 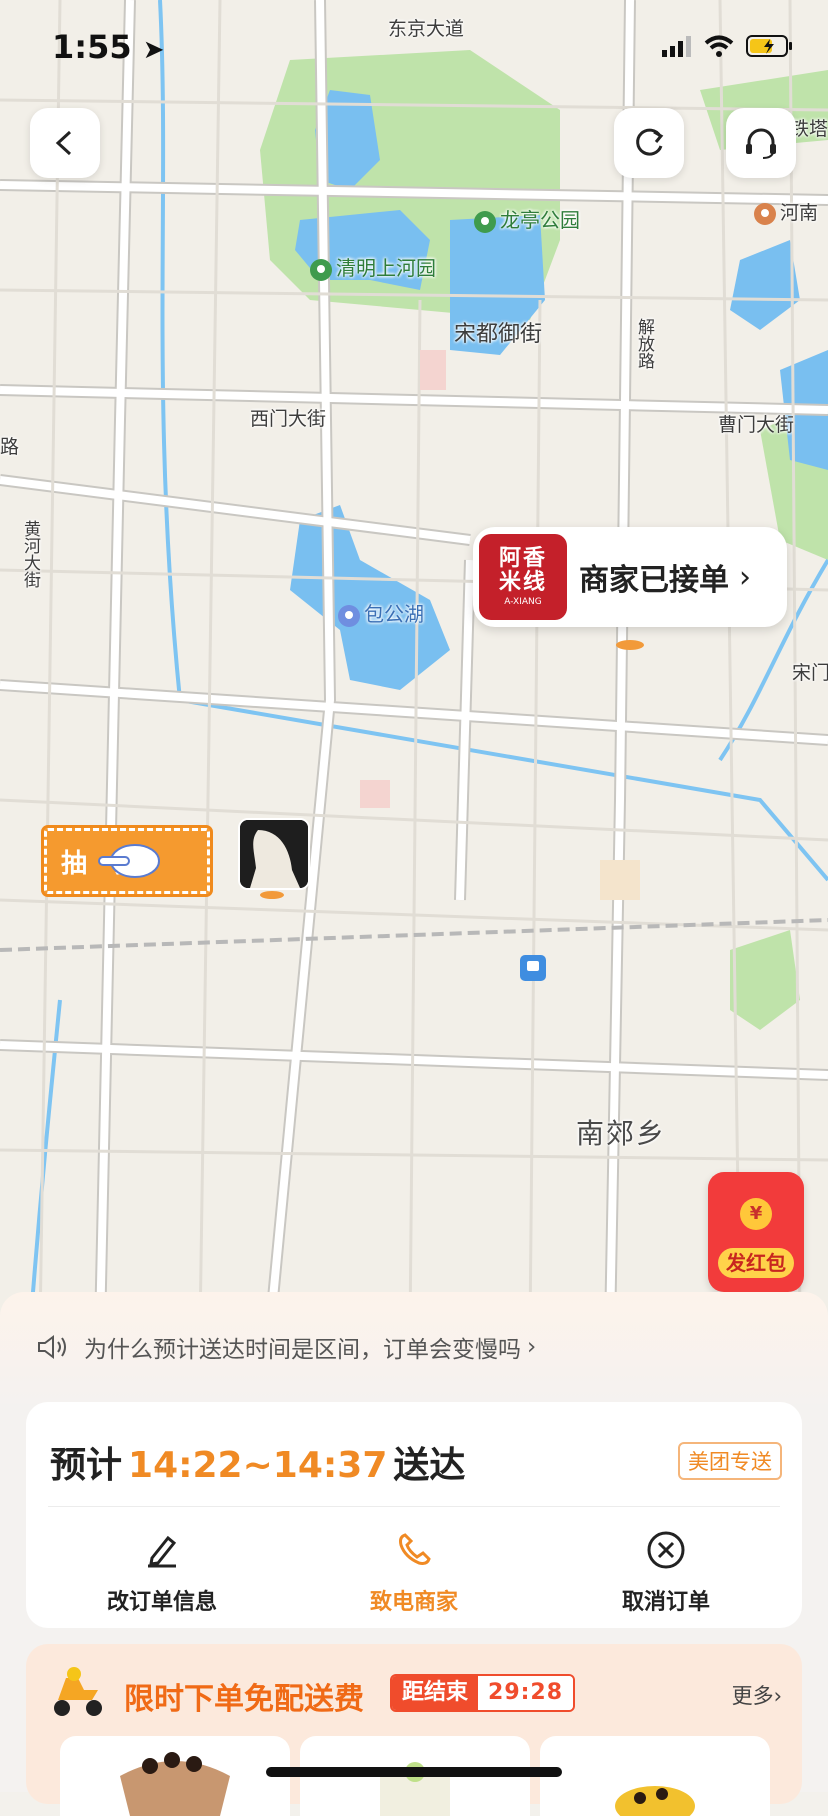 What do you see at coordinates (644, 343) in the screenshot?
I see `map-label-jiefang-road: 解放路` at bounding box center [644, 343].